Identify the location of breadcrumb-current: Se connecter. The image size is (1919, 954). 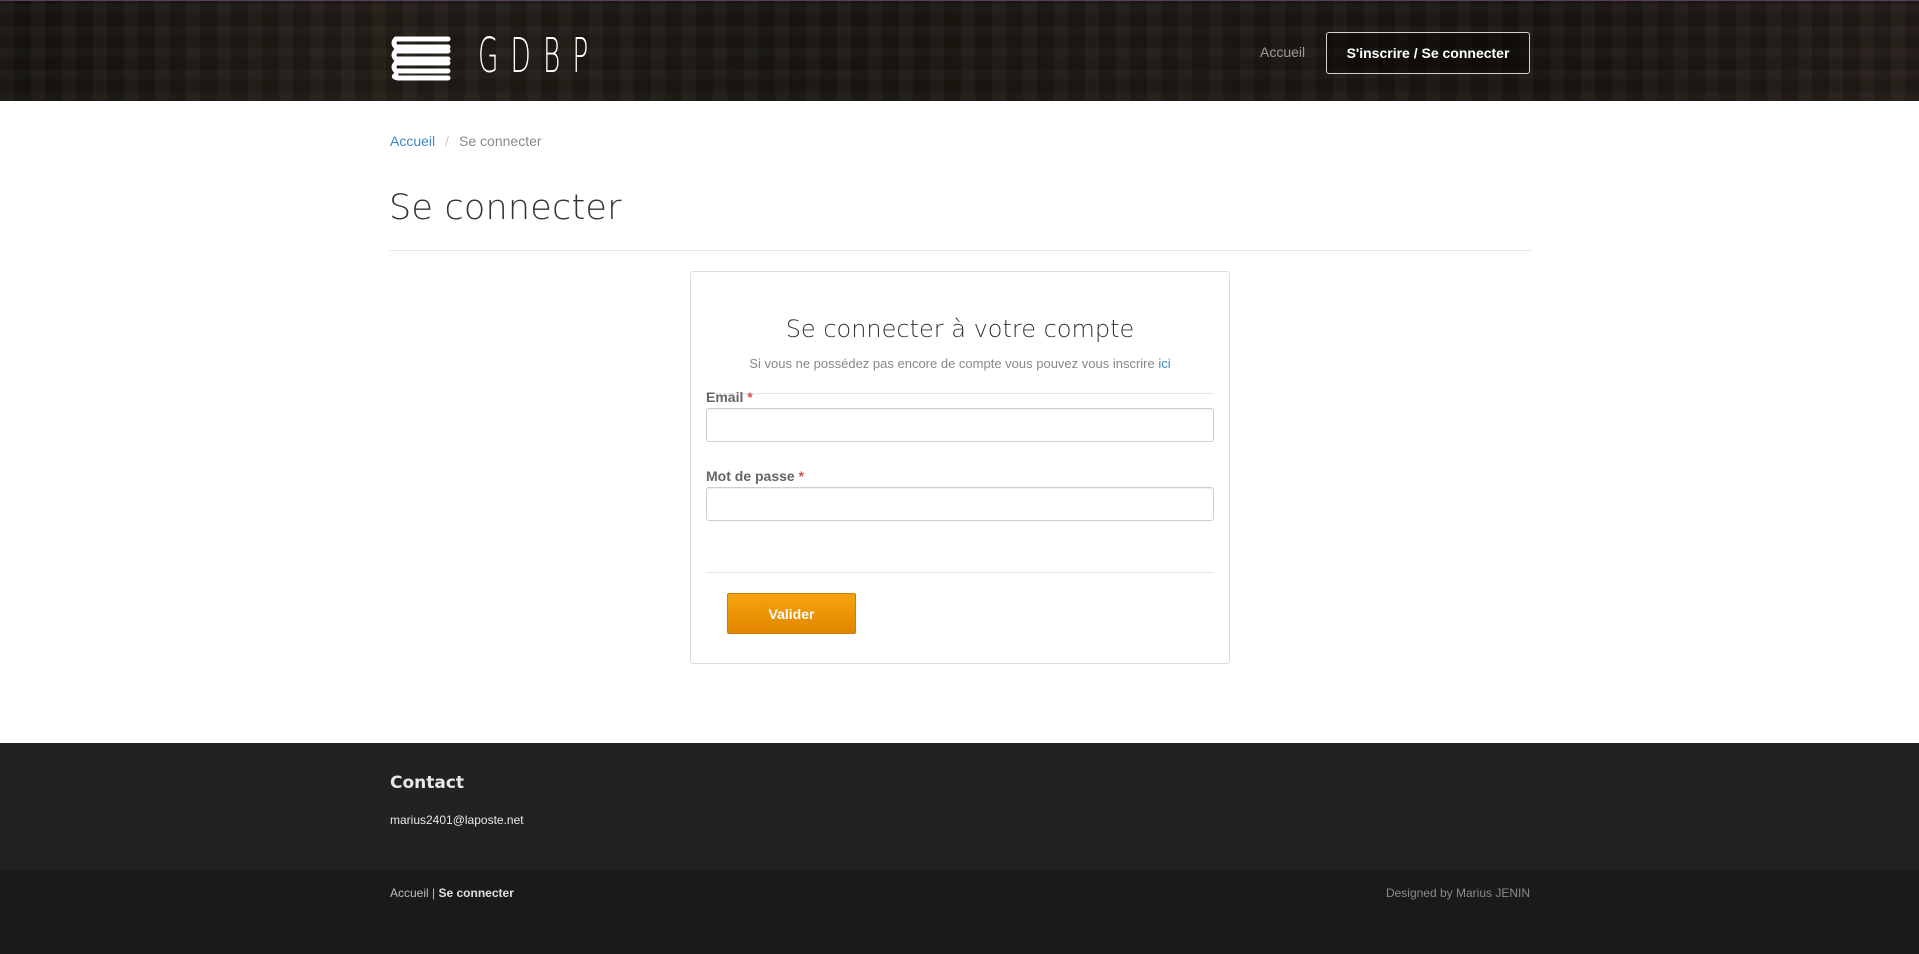
(500, 141).